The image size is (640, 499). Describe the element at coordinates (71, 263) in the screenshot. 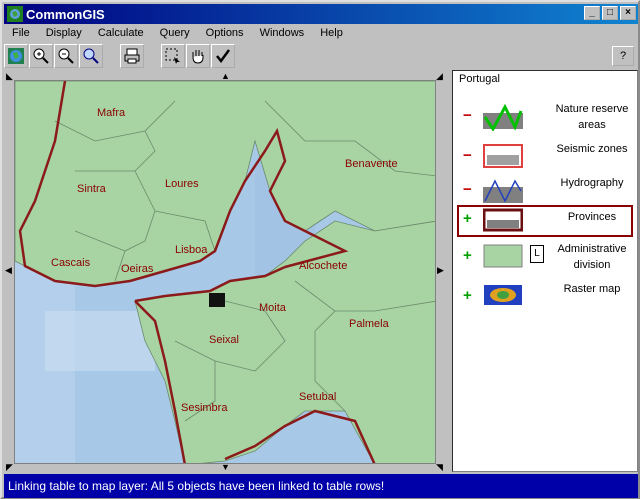

I see `place-label-cascais: Cascais` at that location.